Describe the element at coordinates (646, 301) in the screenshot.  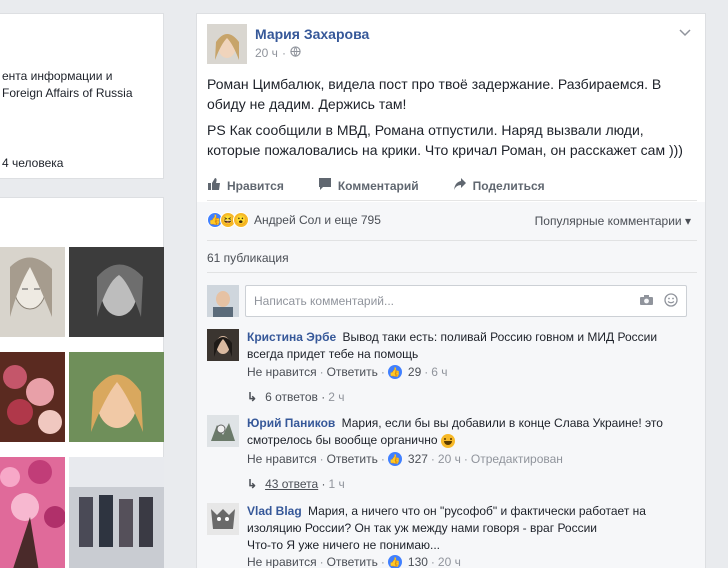
I see `camera-icon` at that location.